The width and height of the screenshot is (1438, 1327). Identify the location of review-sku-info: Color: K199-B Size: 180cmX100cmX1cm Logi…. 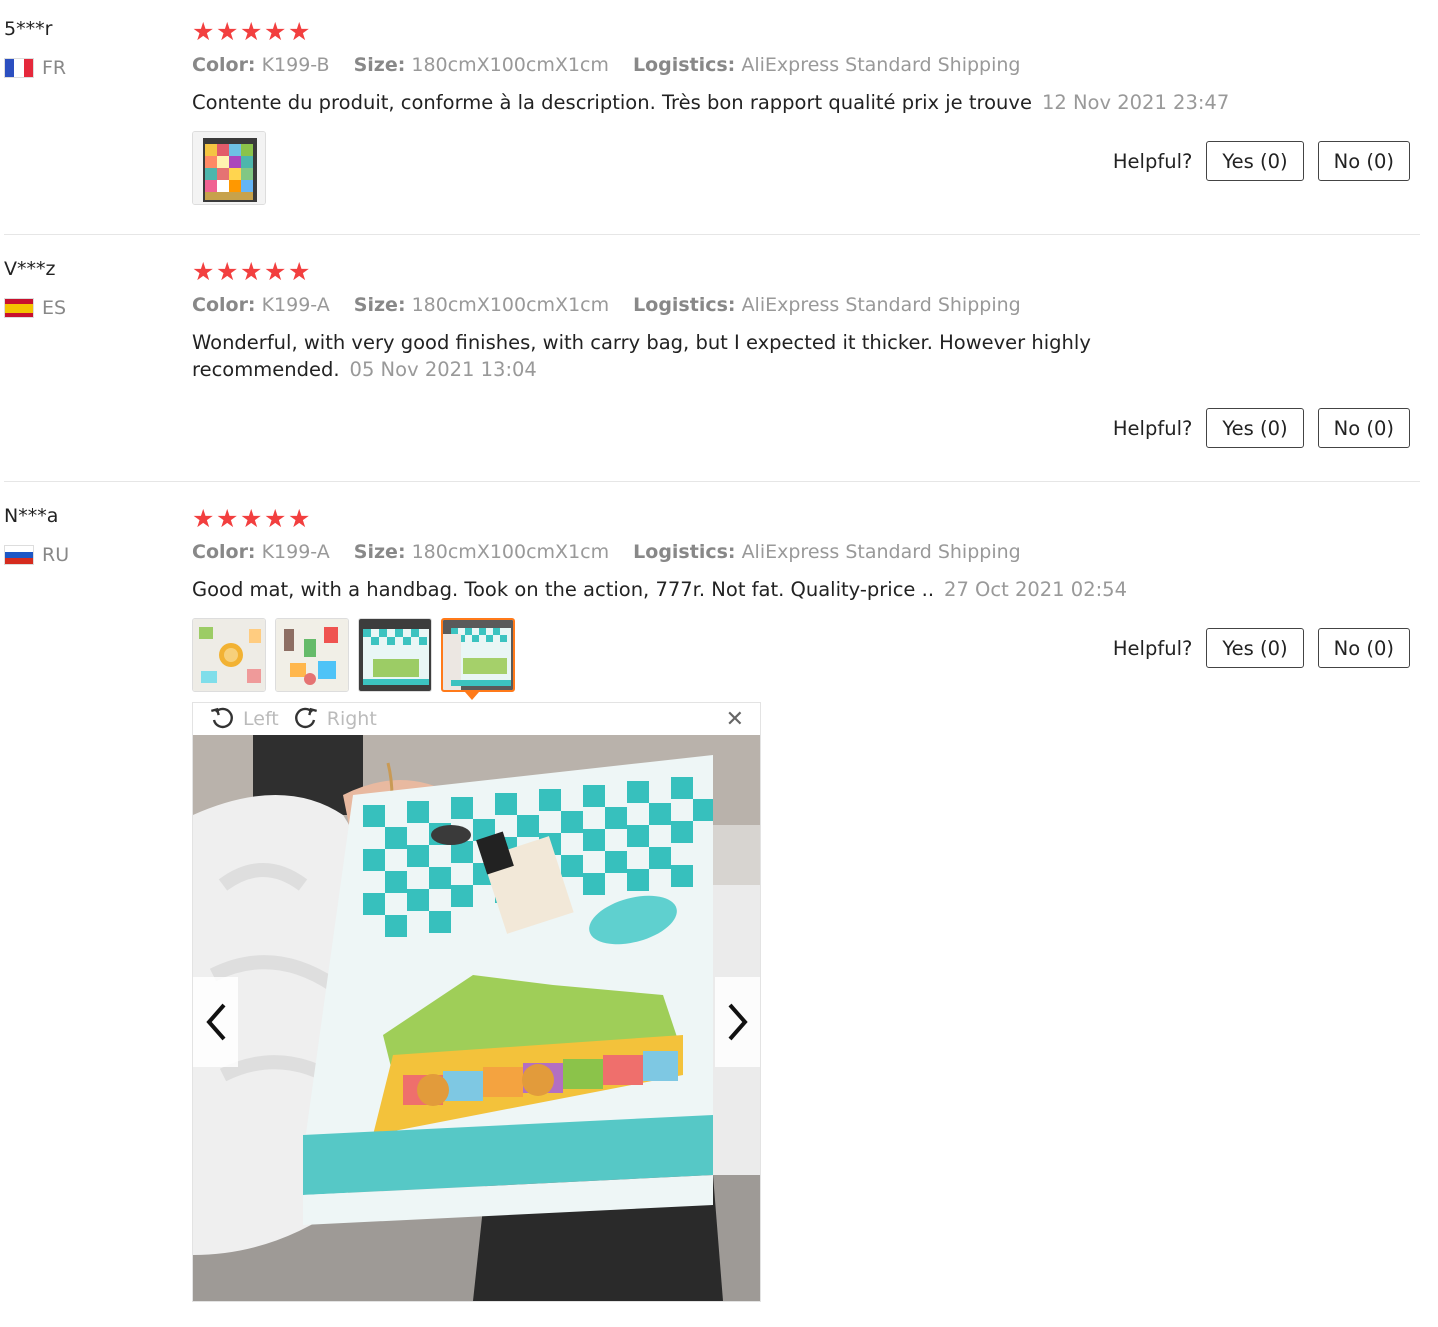
(615, 65).